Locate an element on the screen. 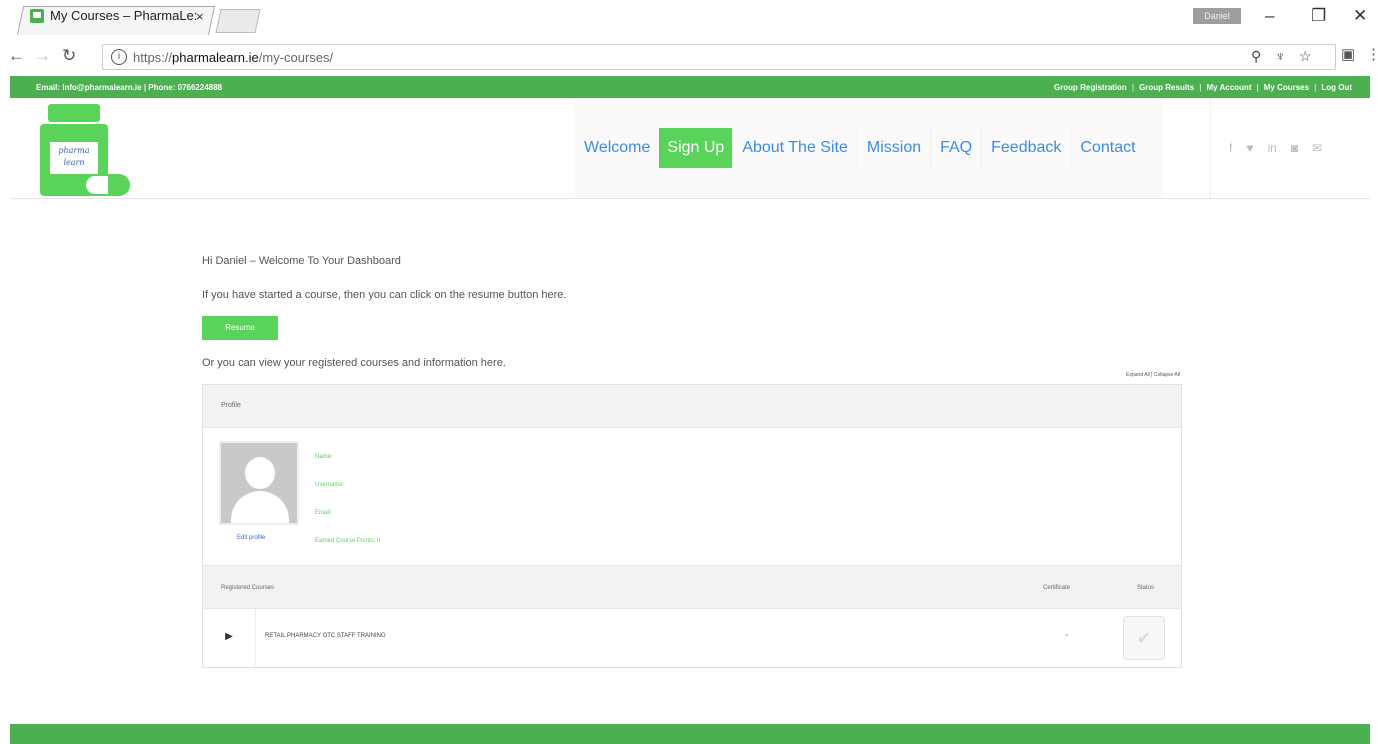 The image size is (1377, 744). site-favicon-icon is located at coordinates (37, 15).